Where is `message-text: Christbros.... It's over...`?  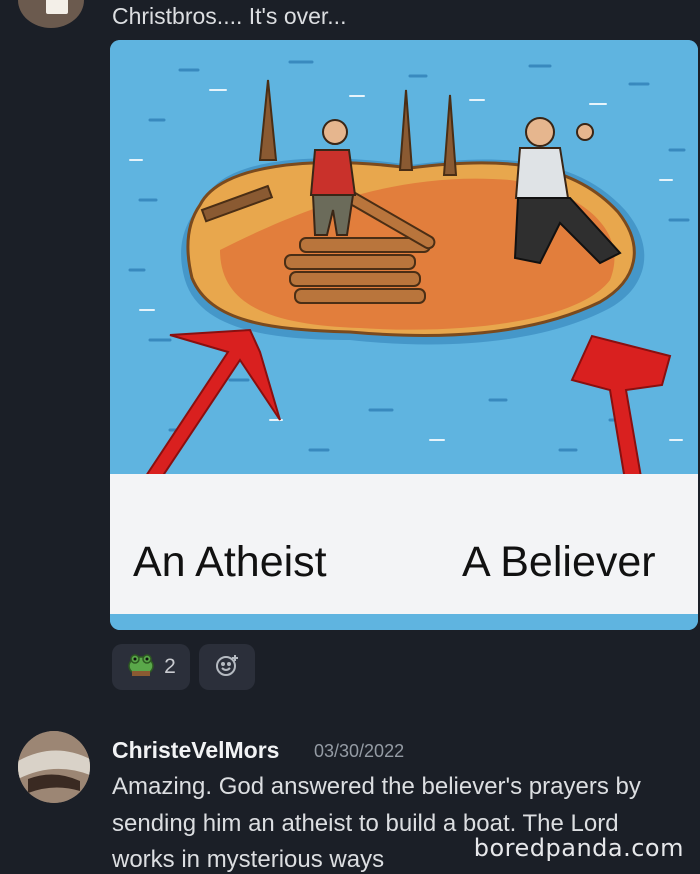 message-text: Christbros.... It's over... is located at coordinates (229, 16).